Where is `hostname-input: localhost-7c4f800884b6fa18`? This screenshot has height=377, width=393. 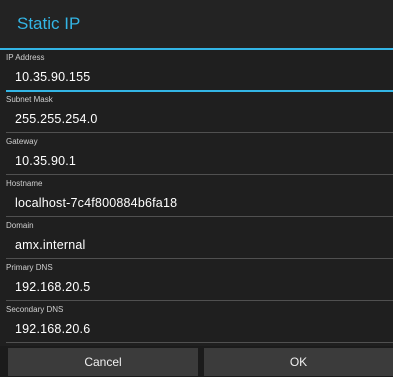 hostname-input: localhost-7c4f800884b6fa18 is located at coordinates (199, 205).